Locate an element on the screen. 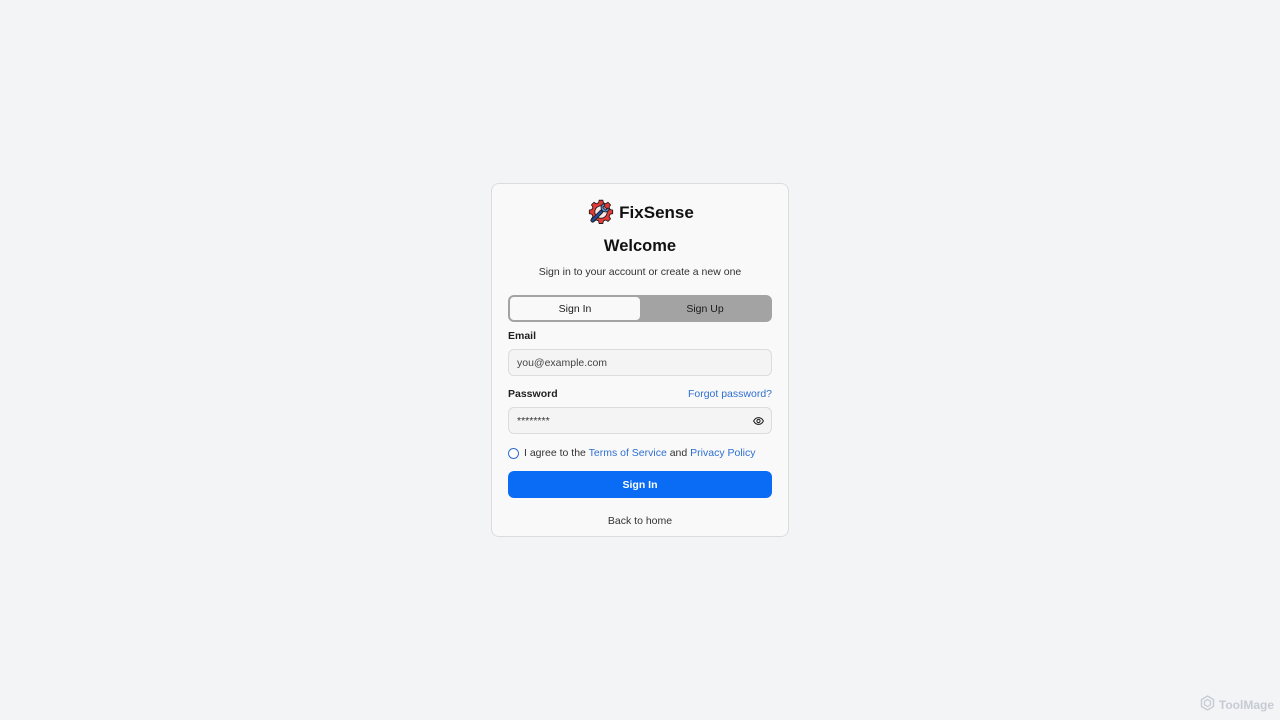  gear-wrench-icon is located at coordinates (600, 213).